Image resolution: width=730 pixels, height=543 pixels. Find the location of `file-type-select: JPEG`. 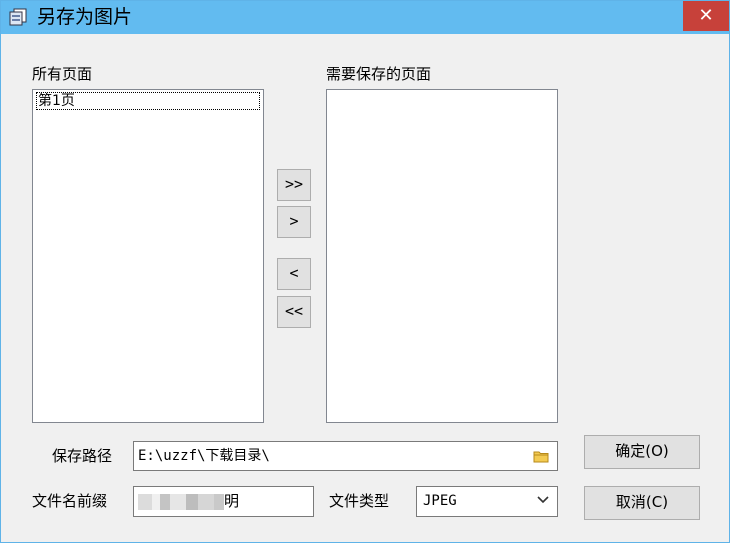

file-type-select: JPEG is located at coordinates (487, 501).